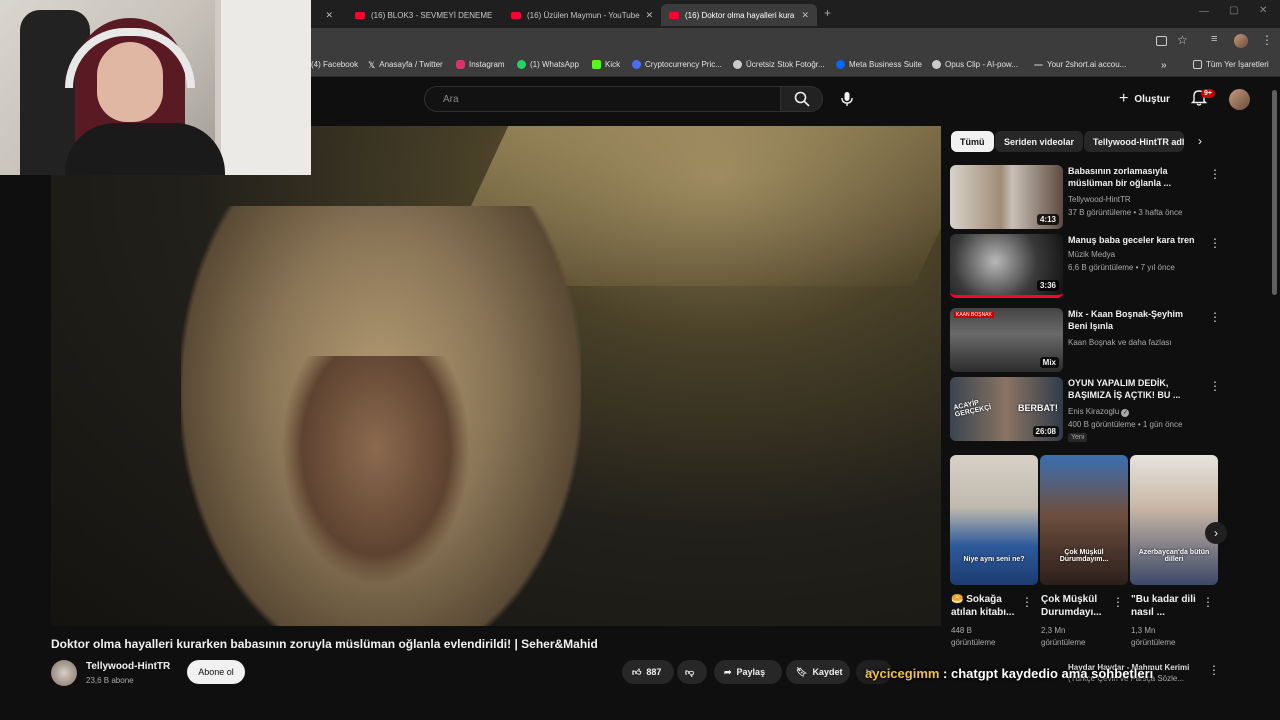 The width and height of the screenshot is (1280, 720). Describe the element at coordinates (1161, 41) in the screenshot. I see `install-icon` at that location.